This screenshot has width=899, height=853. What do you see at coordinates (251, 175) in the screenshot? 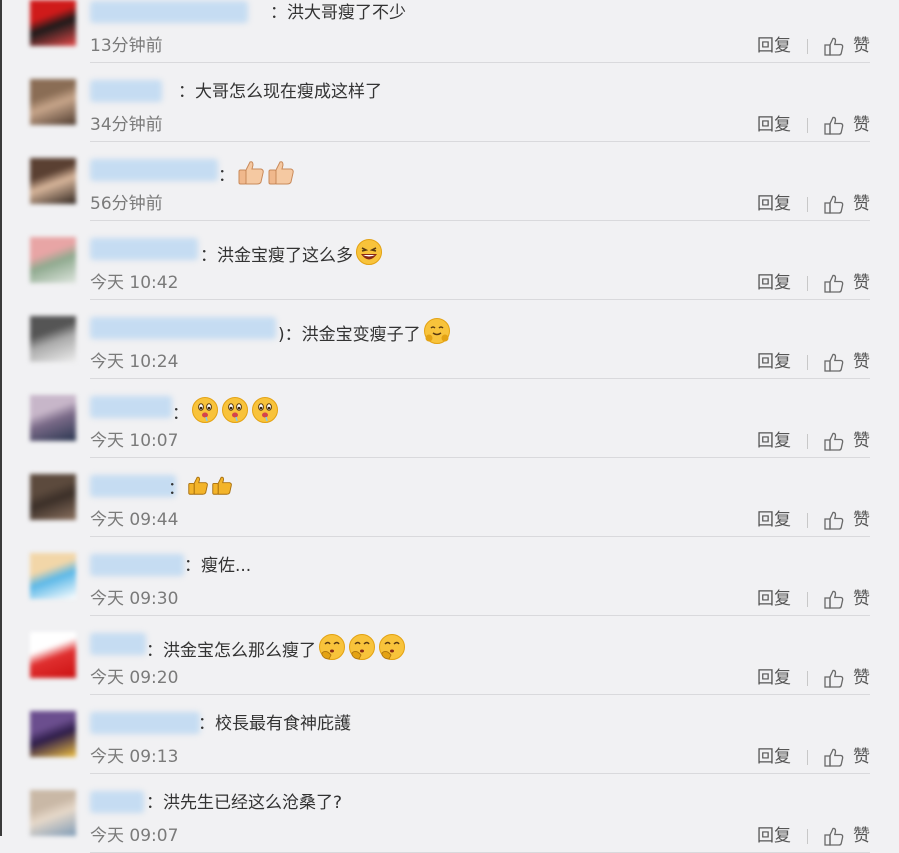
I see `thumbs-up-icon` at bounding box center [251, 175].